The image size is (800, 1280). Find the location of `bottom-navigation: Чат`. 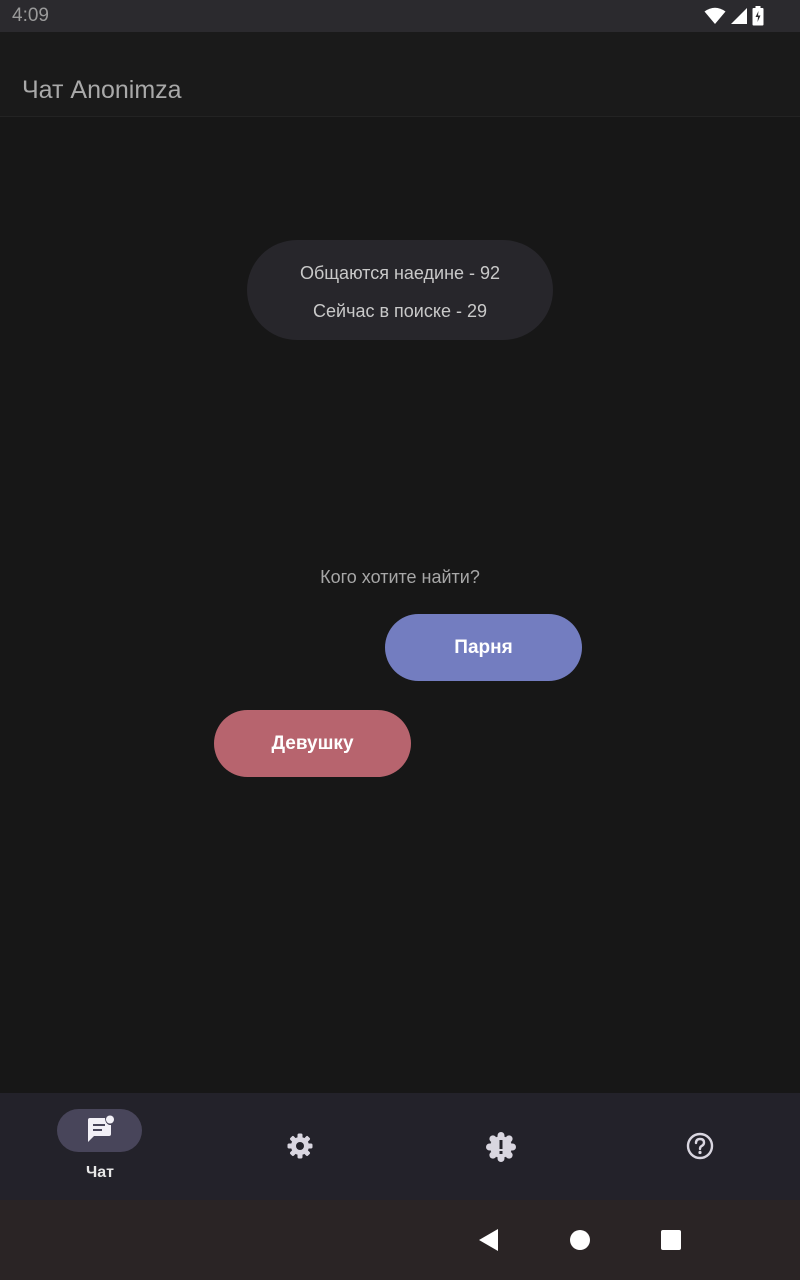

bottom-navigation: Чат is located at coordinates (400, 1146).